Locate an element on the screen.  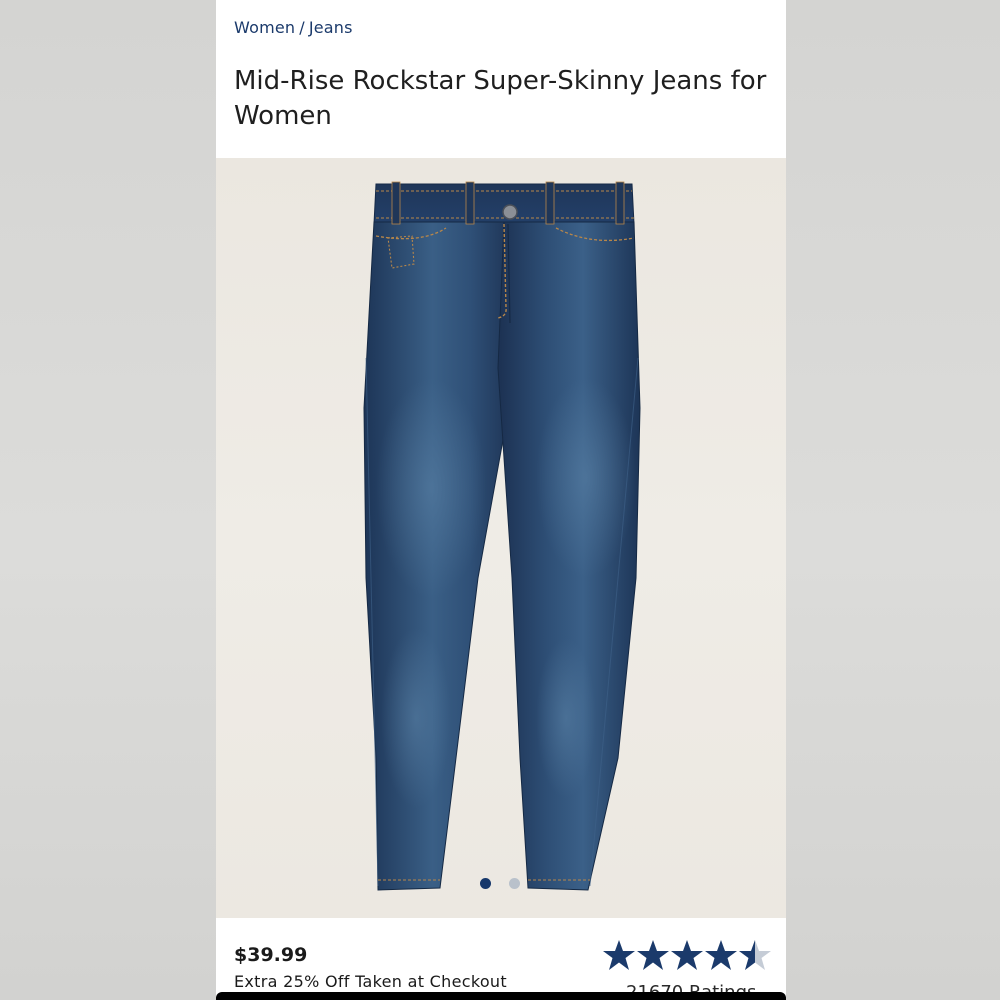
breadcrumb-jeans-link: Jeans is located at coordinates (331, 27).